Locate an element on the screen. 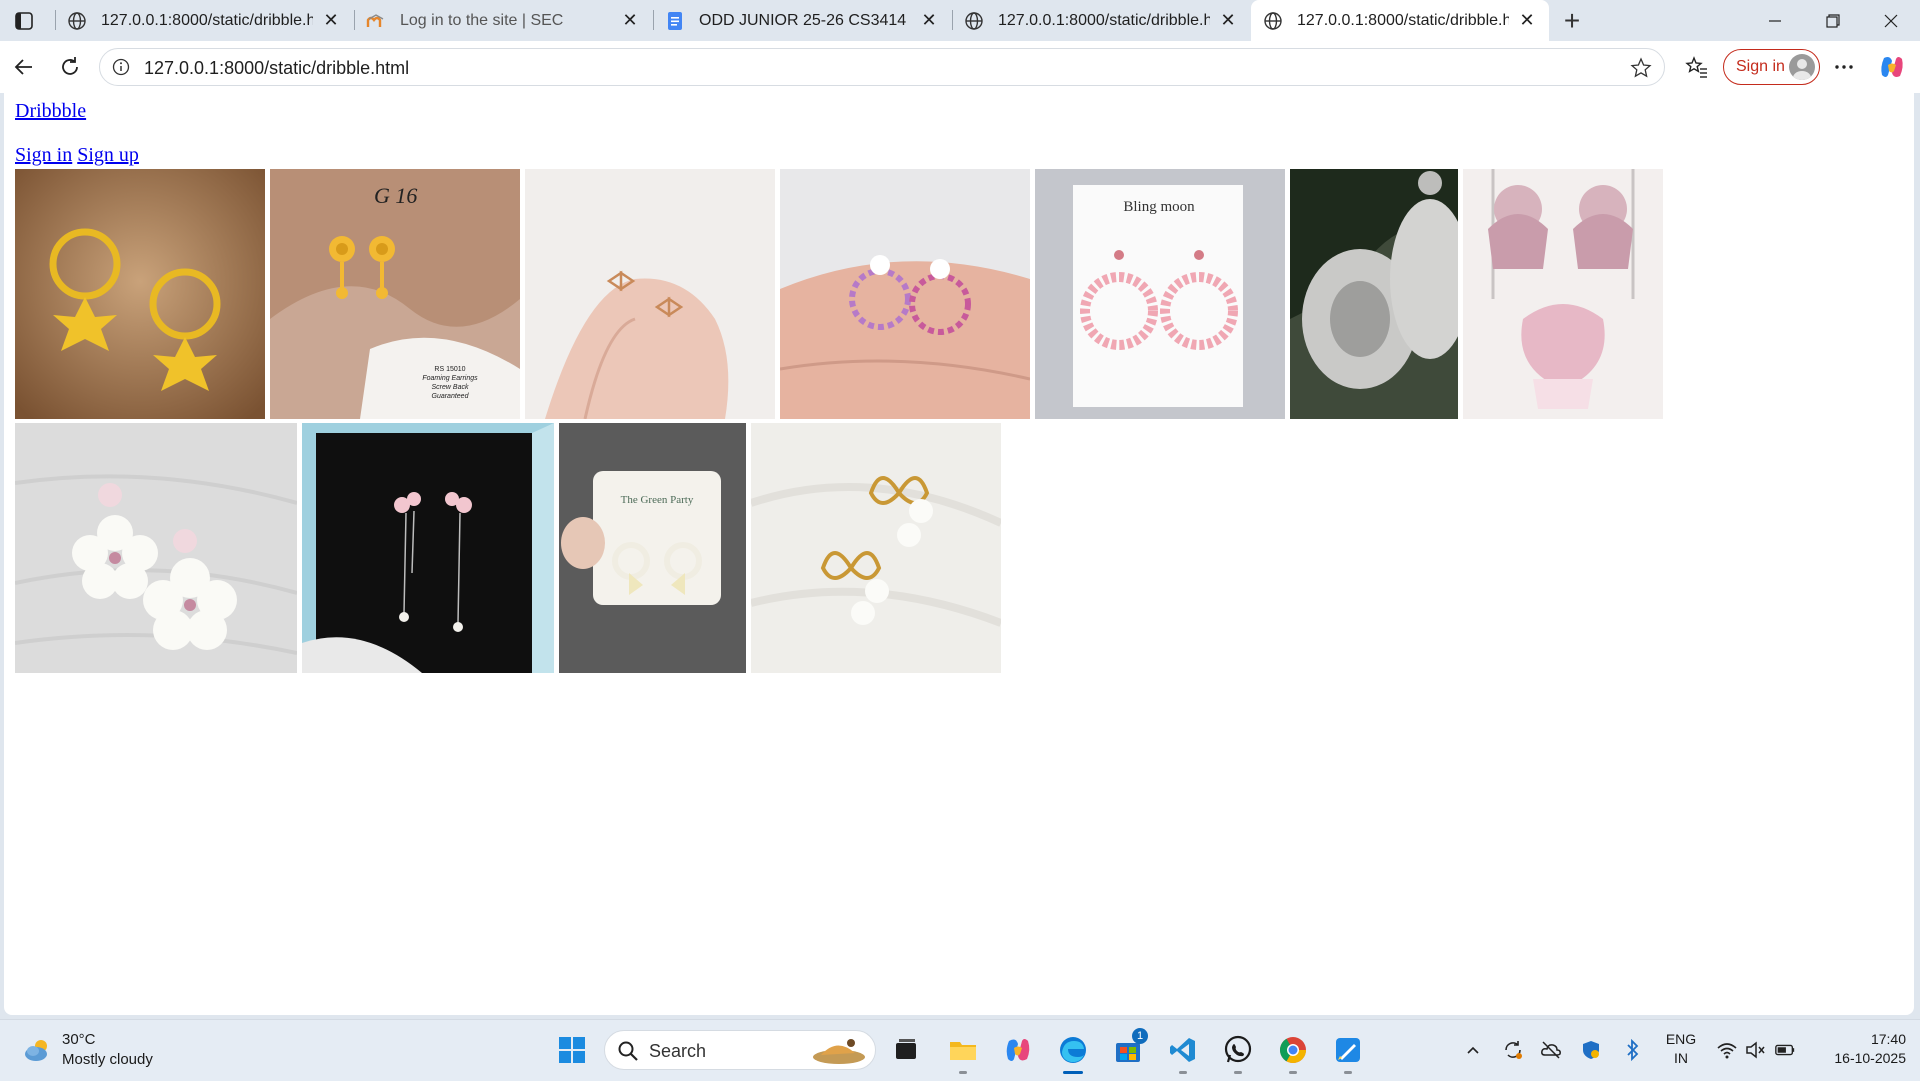 This screenshot has width=1920, height=1081. shot-gold-flower-hoop-earrings is located at coordinates (140, 294).